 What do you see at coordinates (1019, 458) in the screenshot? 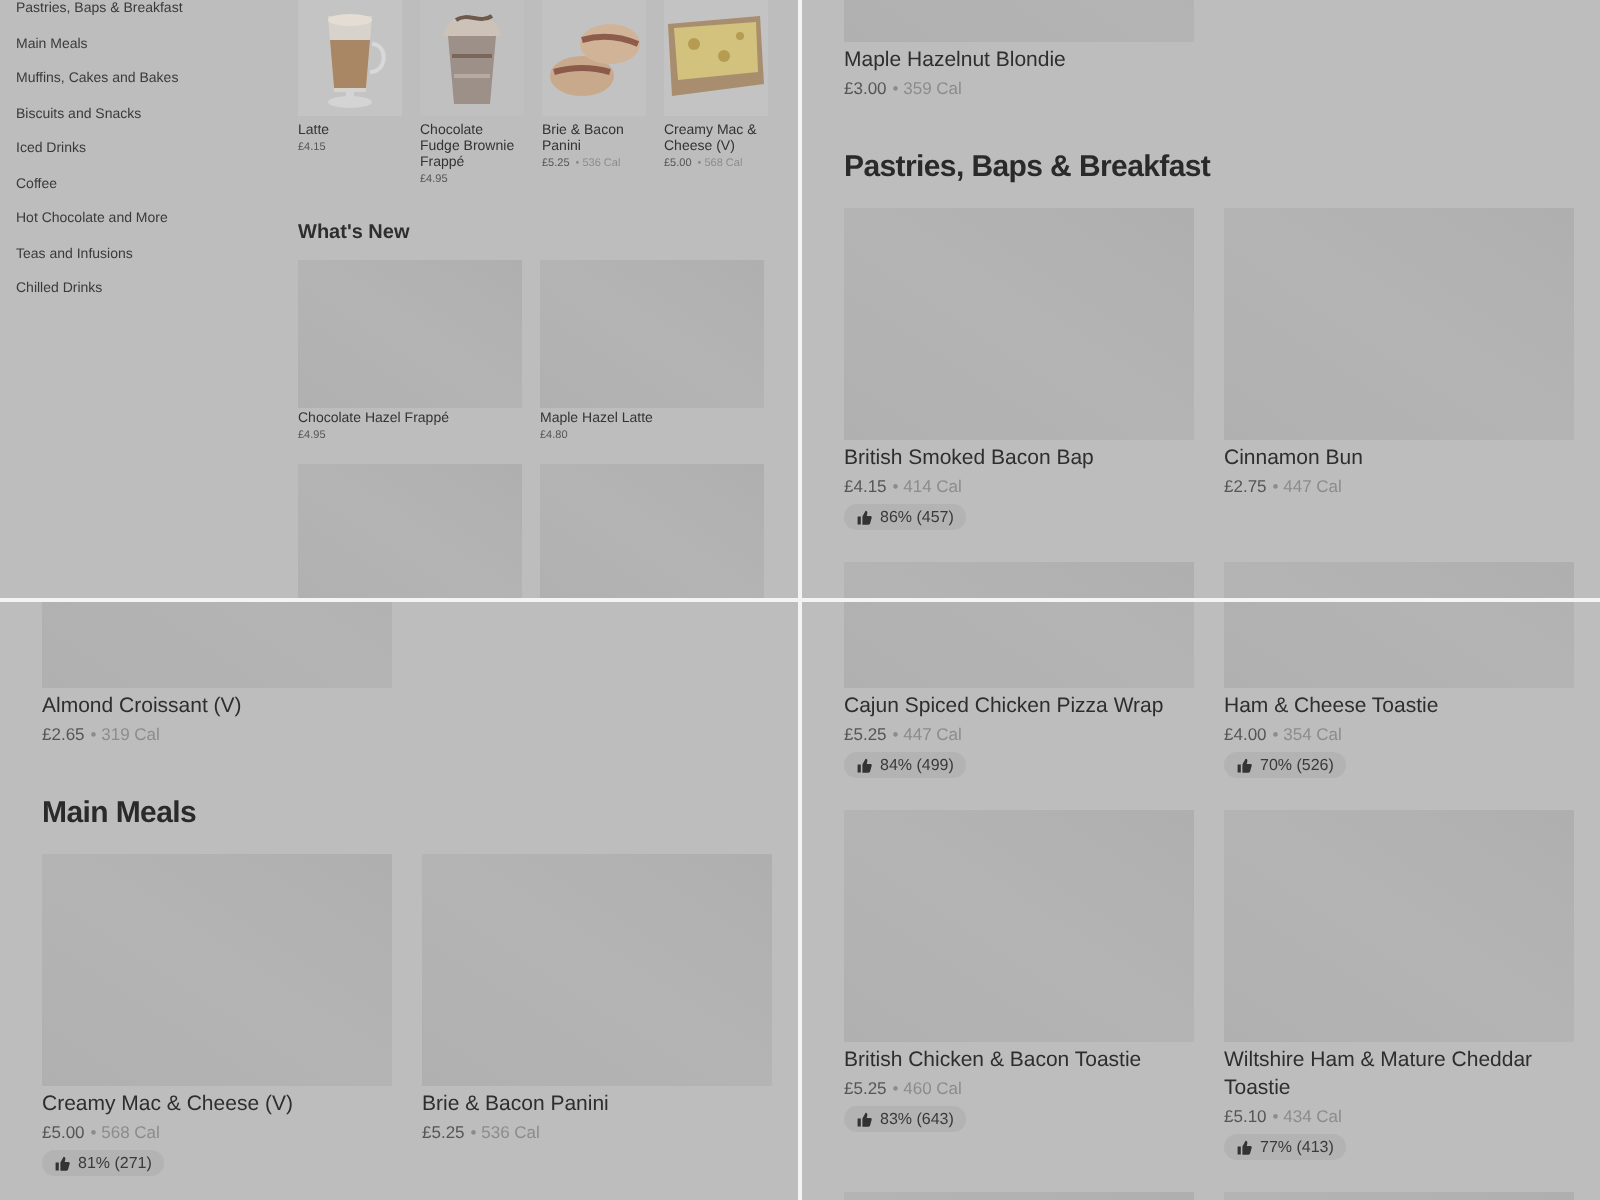
I see `item-name: British Smoked Bacon Bap` at bounding box center [1019, 458].